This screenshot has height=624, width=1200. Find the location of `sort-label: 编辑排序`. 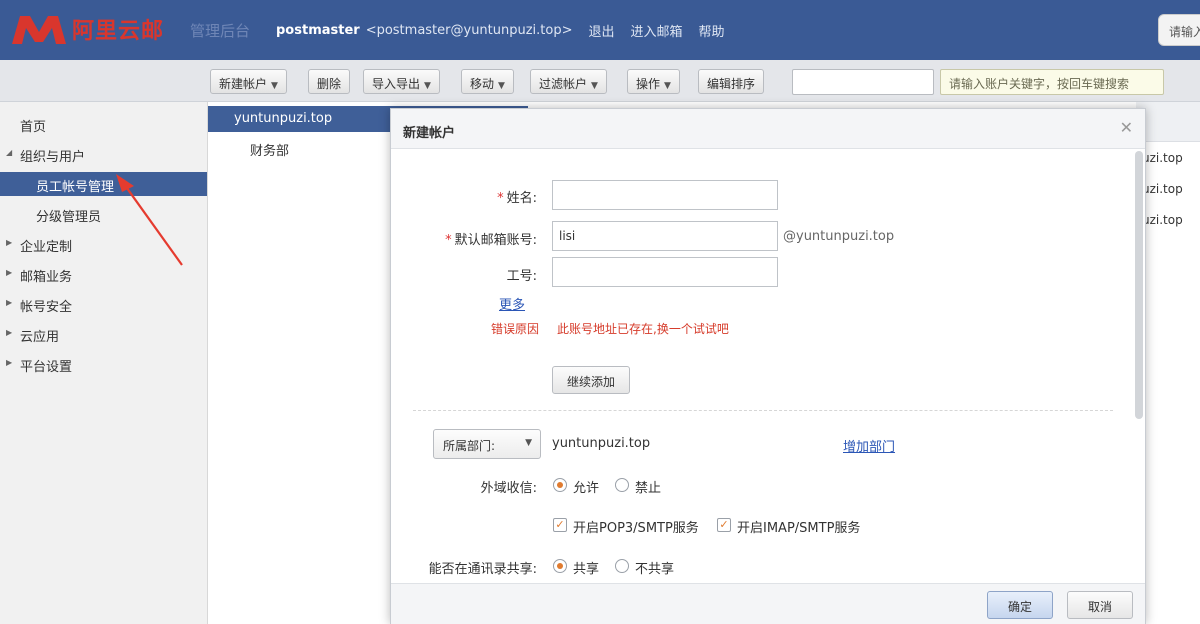

sort-label: 编辑排序 is located at coordinates (731, 84).